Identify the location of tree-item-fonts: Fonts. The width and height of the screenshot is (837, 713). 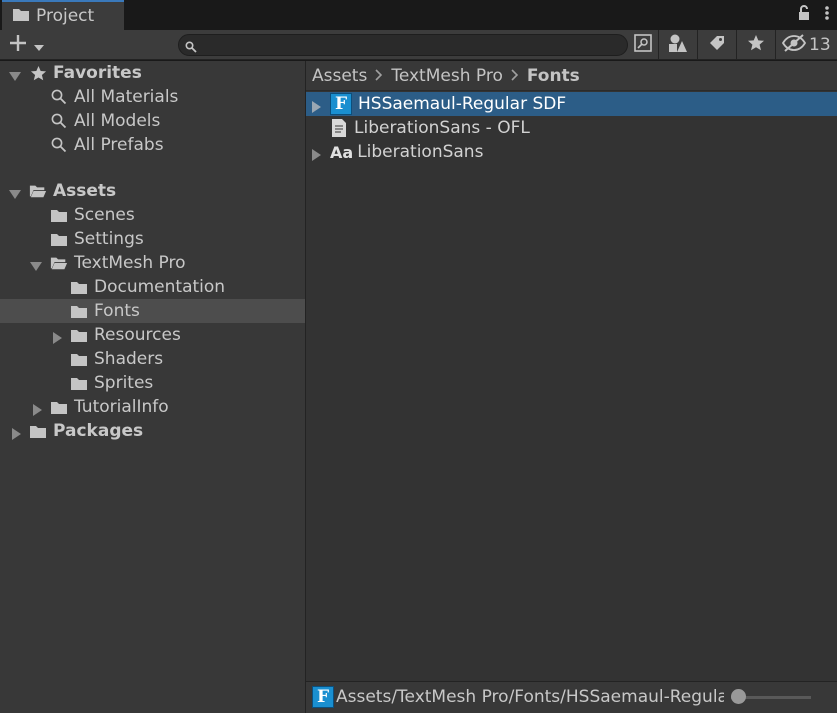
(152, 311).